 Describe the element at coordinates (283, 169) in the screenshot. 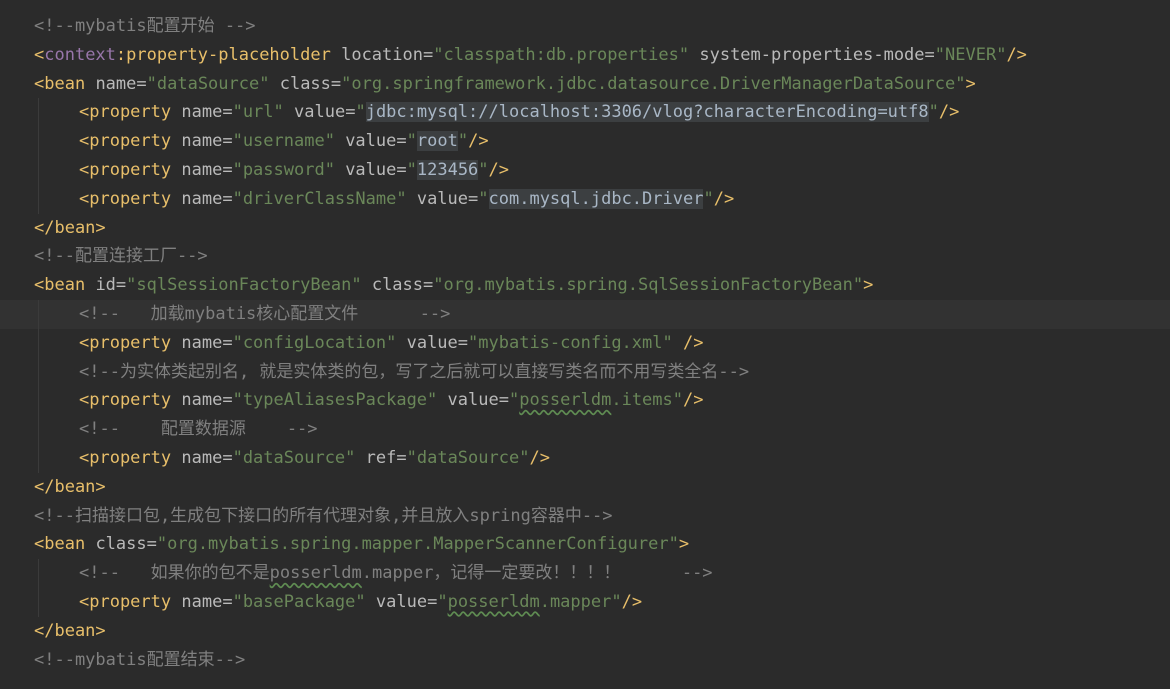

I see `code-token: "password"` at that location.